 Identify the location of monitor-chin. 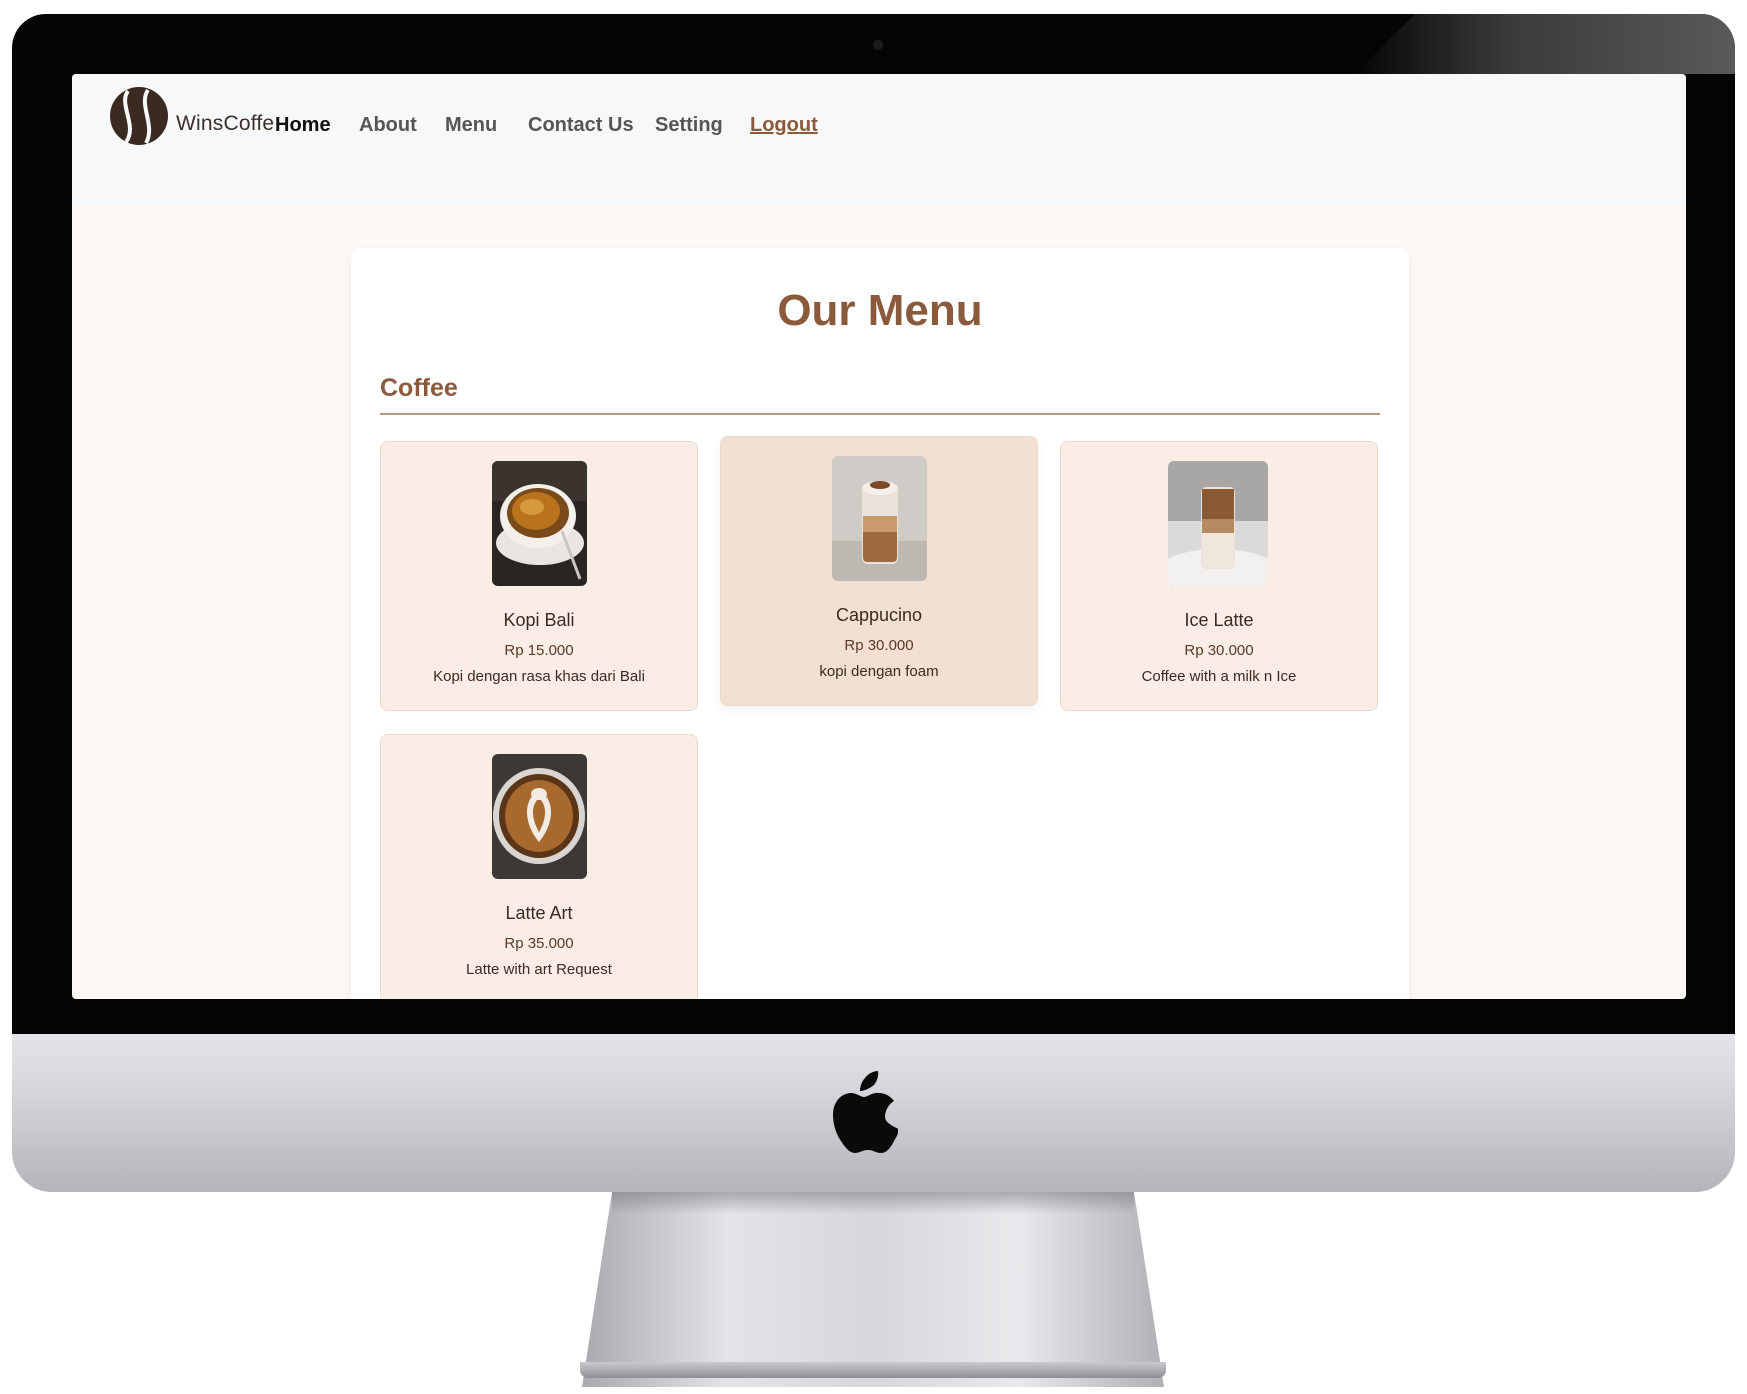
(873, 1113).